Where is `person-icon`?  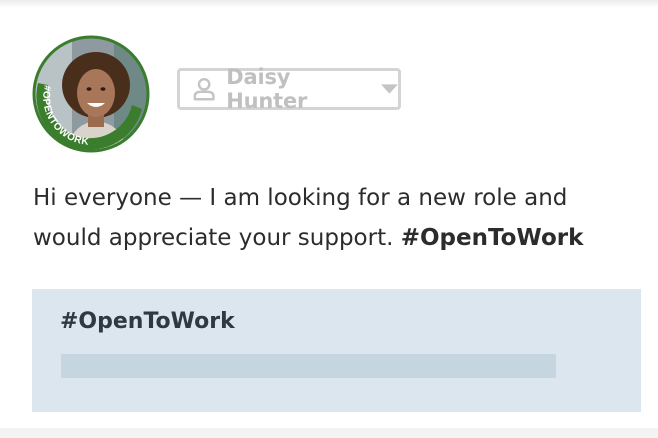 person-icon is located at coordinates (204, 89).